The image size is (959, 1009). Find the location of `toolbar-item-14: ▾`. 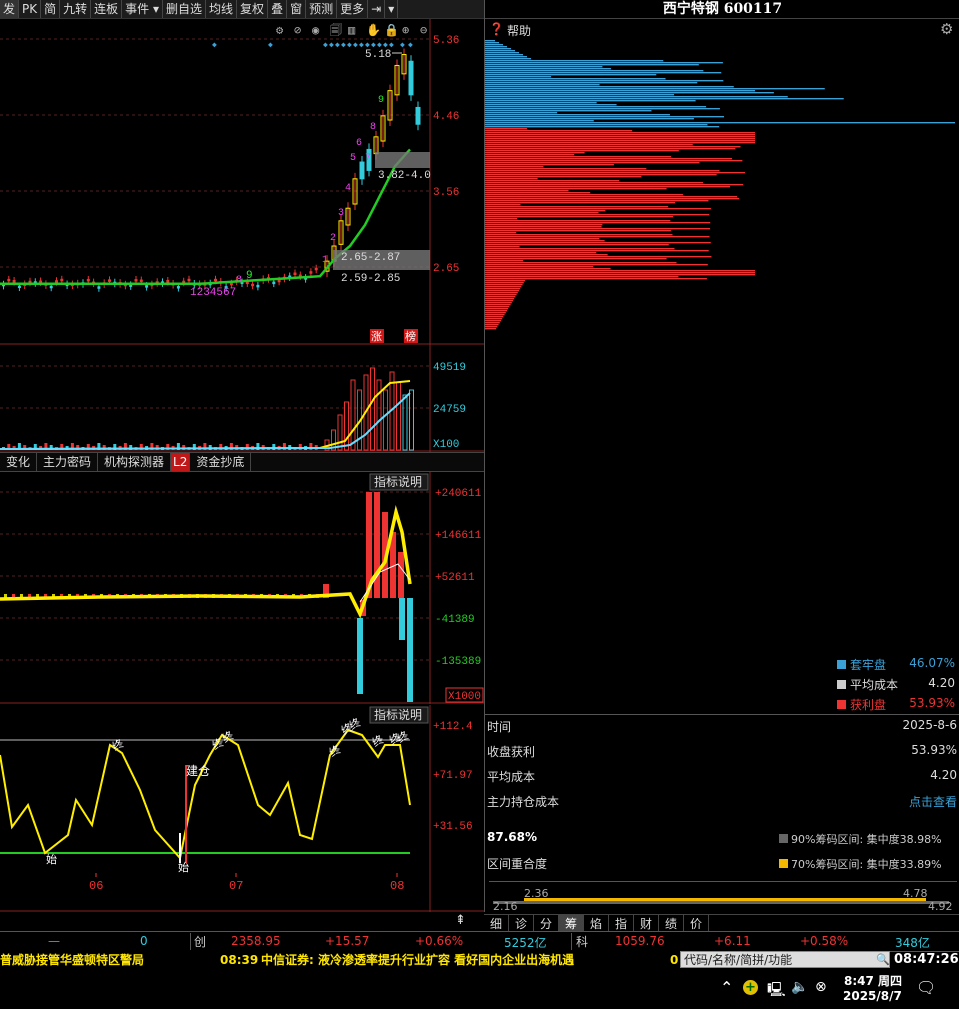

toolbar-item-14: ▾ is located at coordinates (392, 9).